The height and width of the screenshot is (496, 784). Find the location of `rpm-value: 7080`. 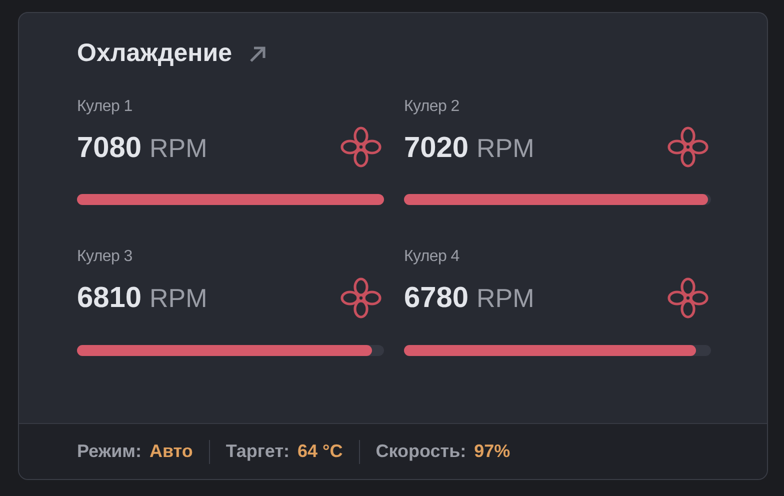

rpm-value: 7080 is located at coordinates (109, 148).